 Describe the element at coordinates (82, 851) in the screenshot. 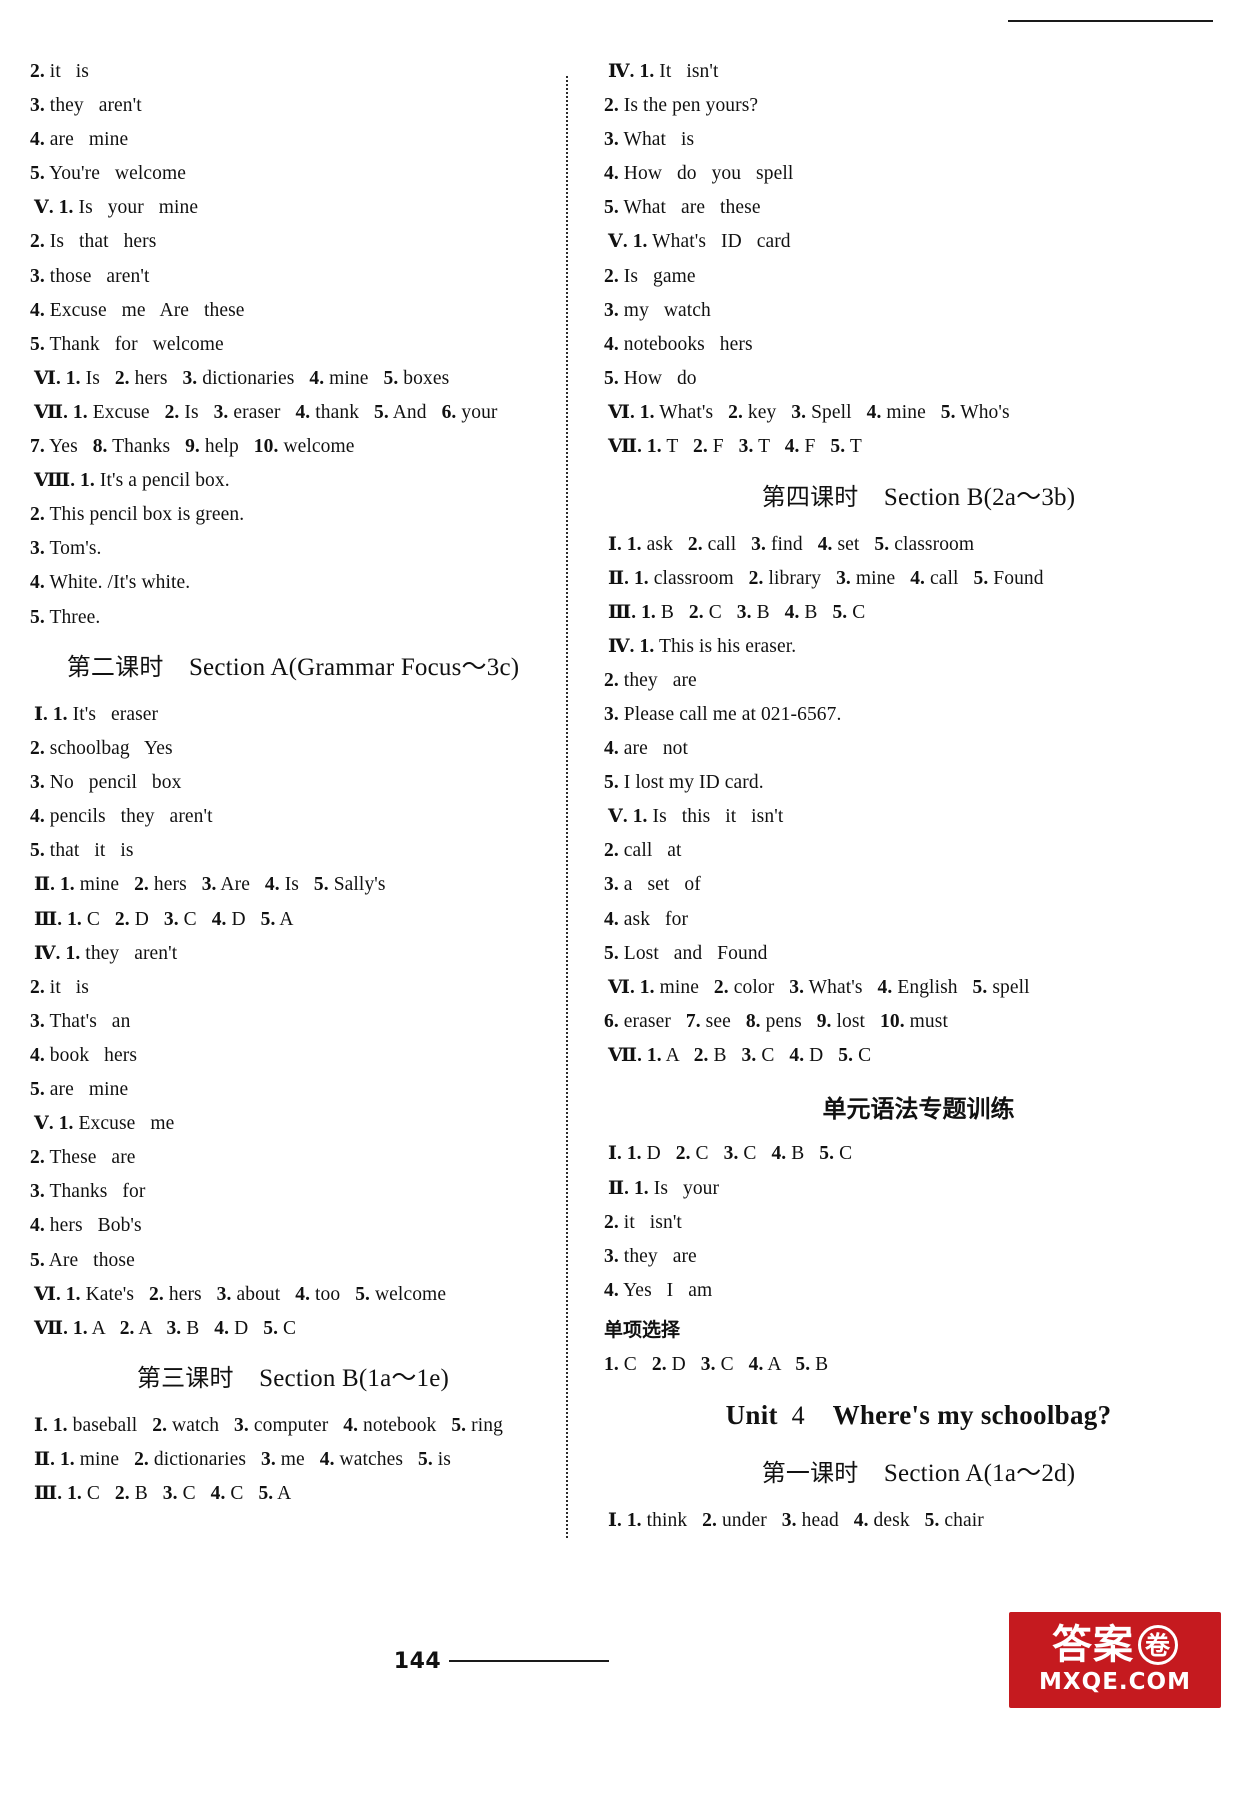

I see `answer-line: 5. that it is` at that location.